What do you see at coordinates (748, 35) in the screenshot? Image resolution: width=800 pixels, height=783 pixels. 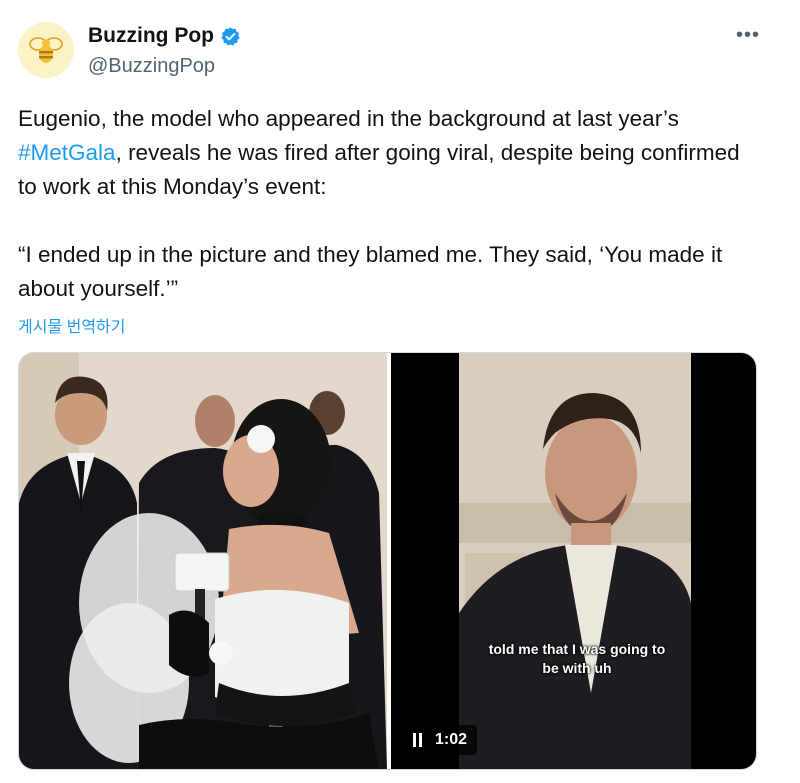 I see `more-options-icon: •••` at bounding box center [748, 35].